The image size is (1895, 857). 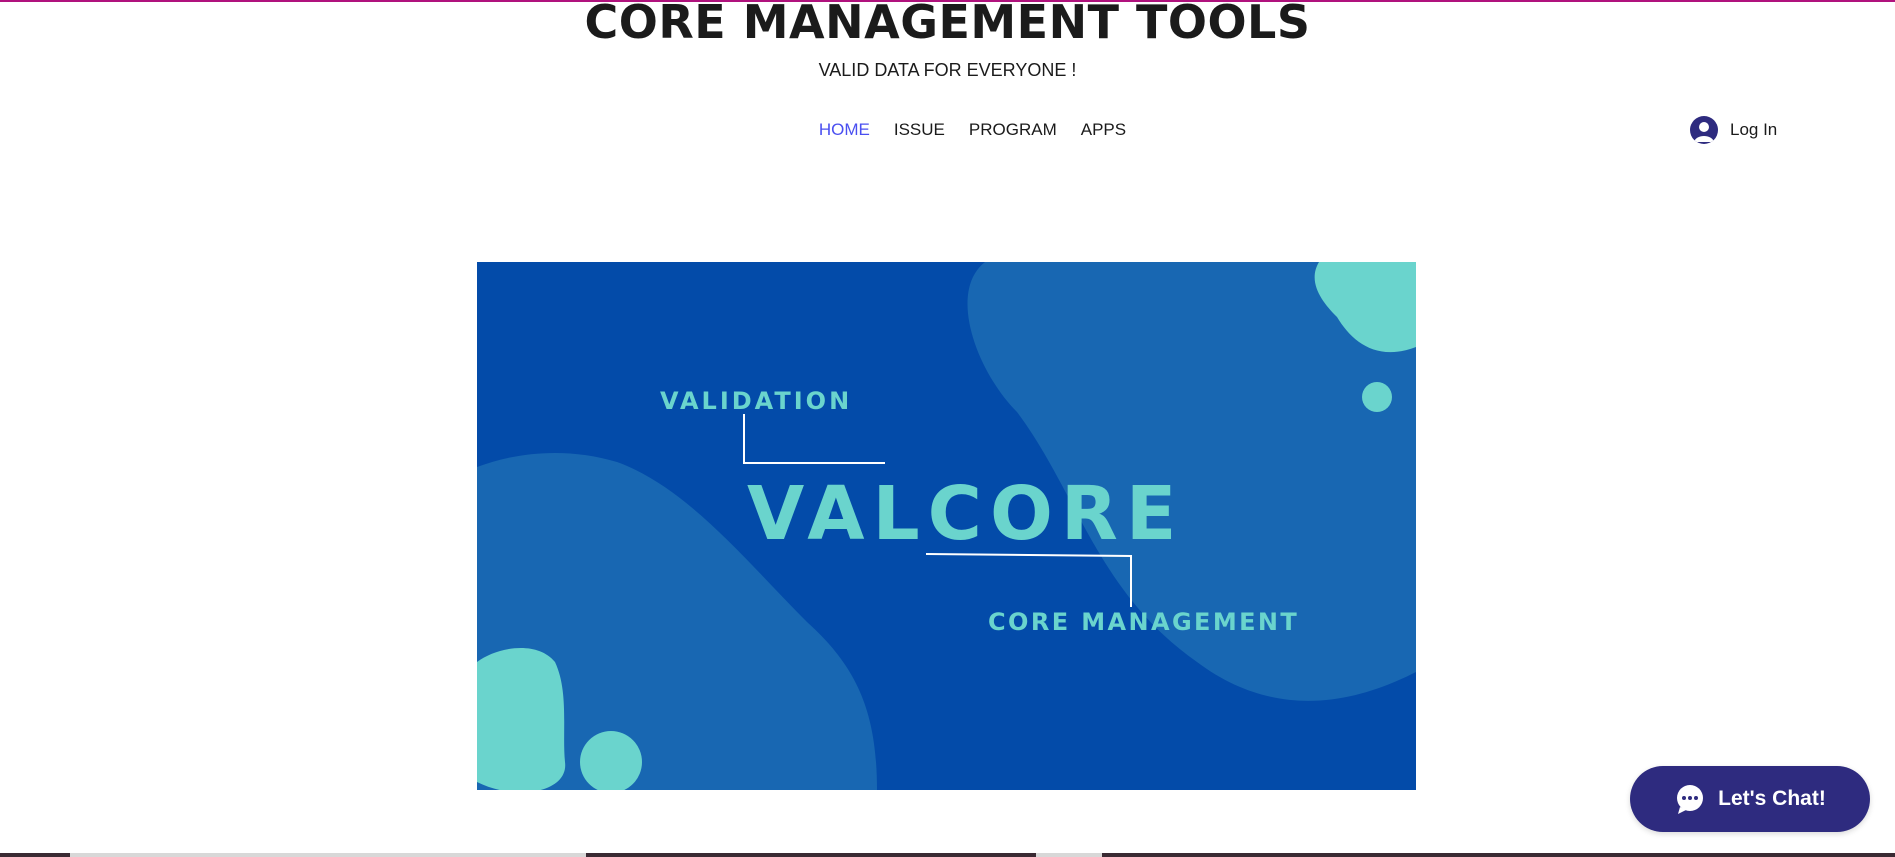 What do you see at coordinates (844, 130) in the screenshot?
I see `nav-item-home: HOME` at bounding box center [844, 130].